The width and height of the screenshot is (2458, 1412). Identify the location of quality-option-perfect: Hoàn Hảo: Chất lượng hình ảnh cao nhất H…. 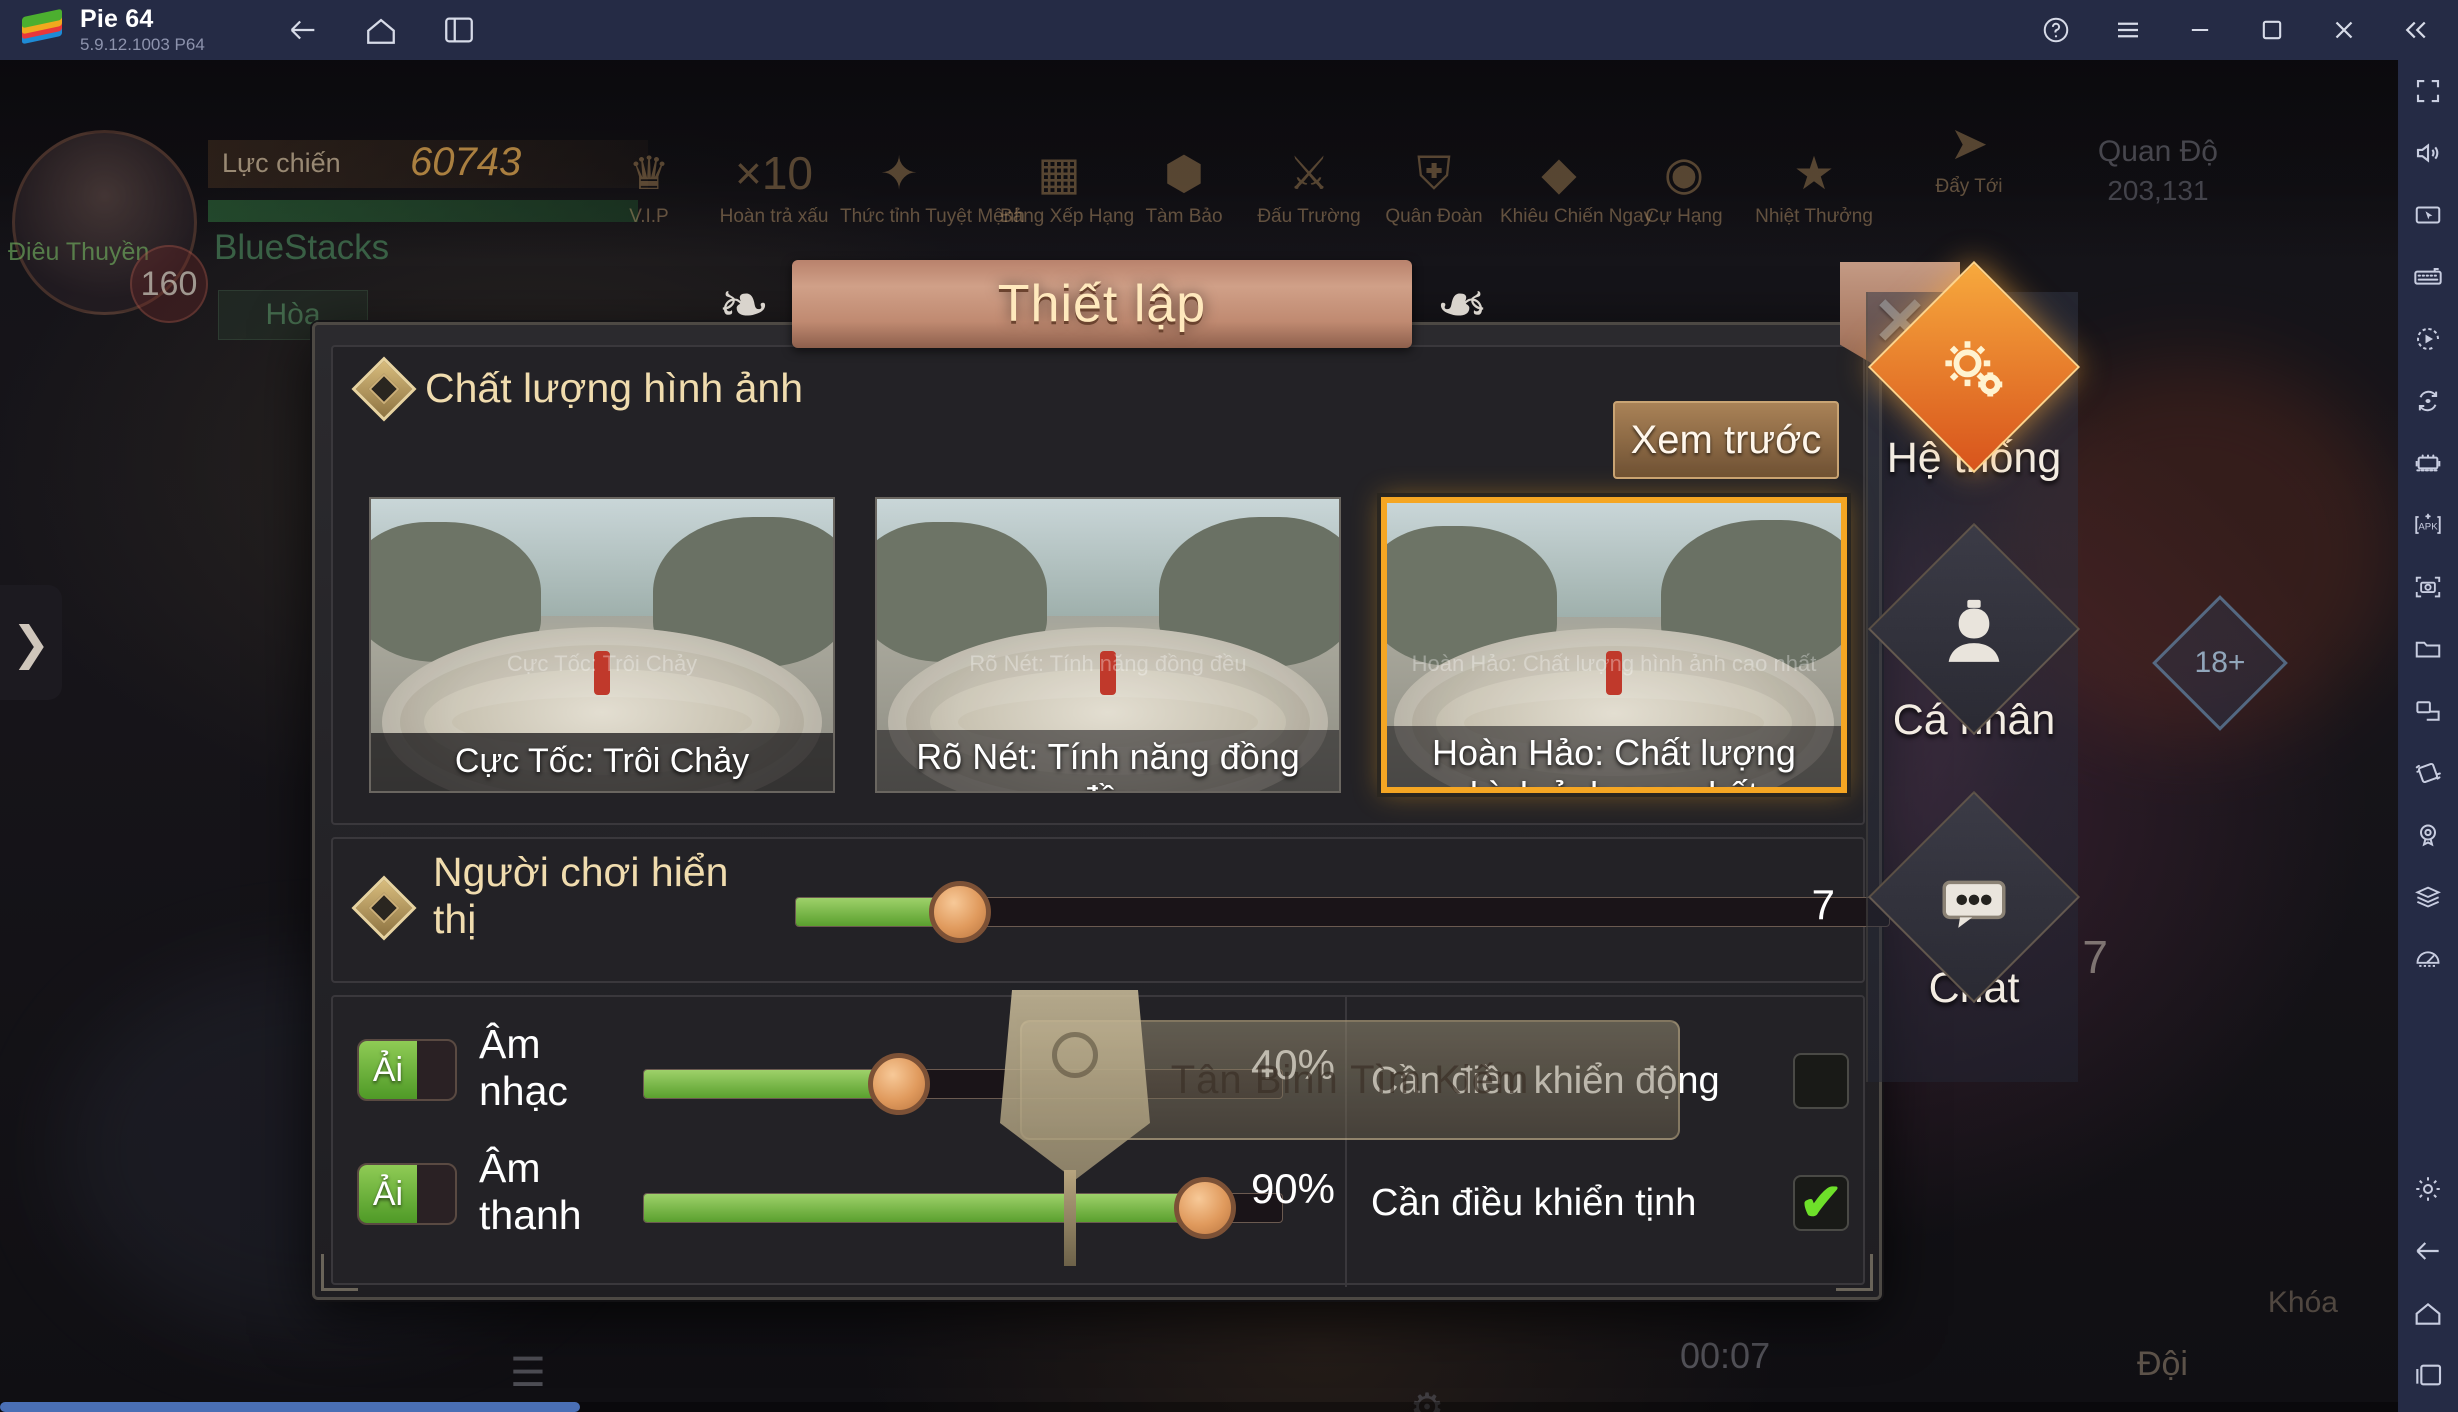
(1614, 645).